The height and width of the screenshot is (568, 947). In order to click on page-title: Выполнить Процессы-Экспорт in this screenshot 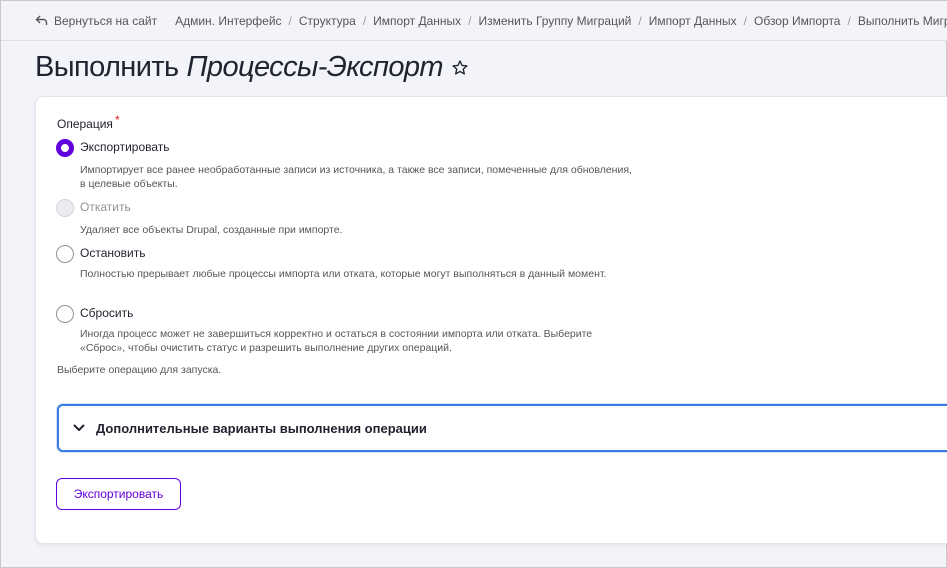, I will do `click(252, 67)`.